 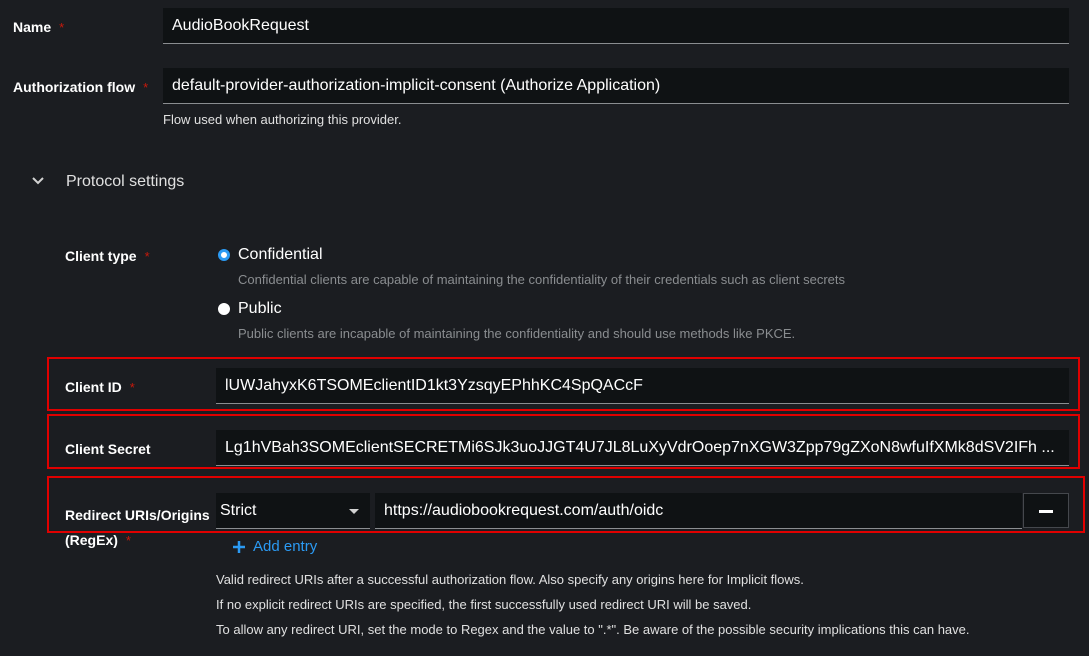 I want to click on client-id-label-text: Client ID, so click(x=93, y=387).